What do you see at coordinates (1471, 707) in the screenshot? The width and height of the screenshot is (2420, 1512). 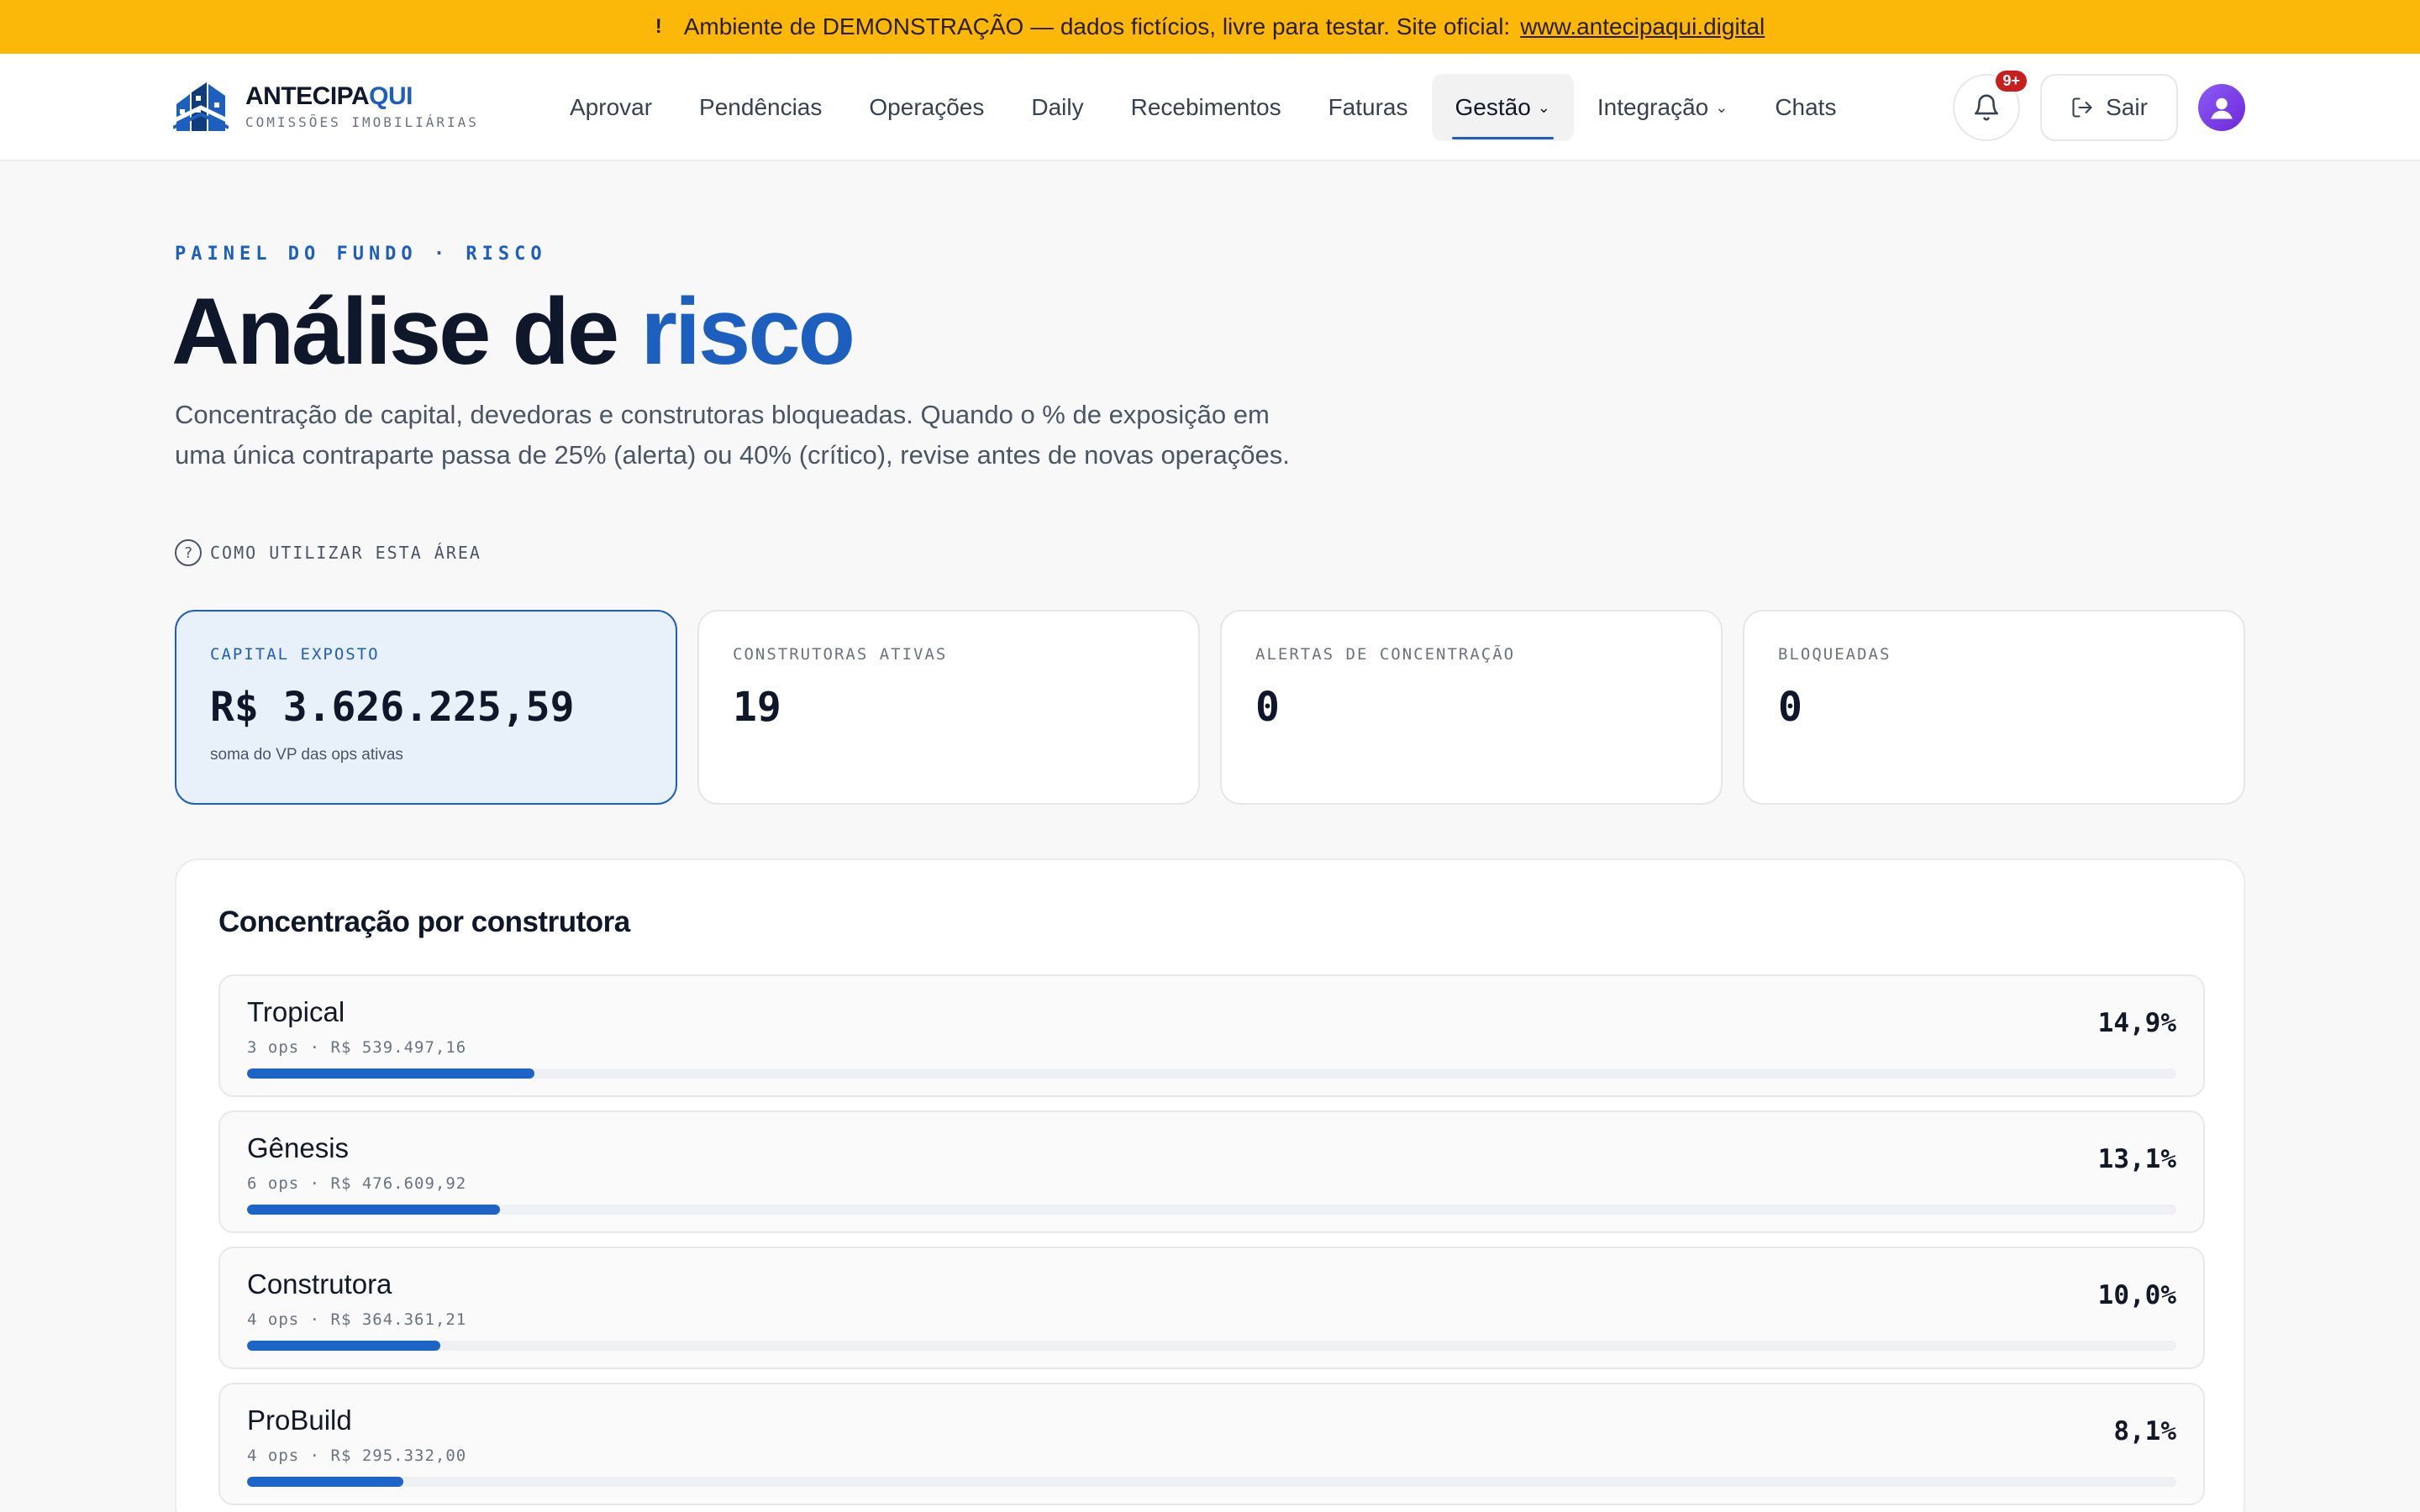 I see `stat-alertas-concentracao: ALERTAS DE CONCENTRAÇÃO 0` at bounding box center [1471, 707].